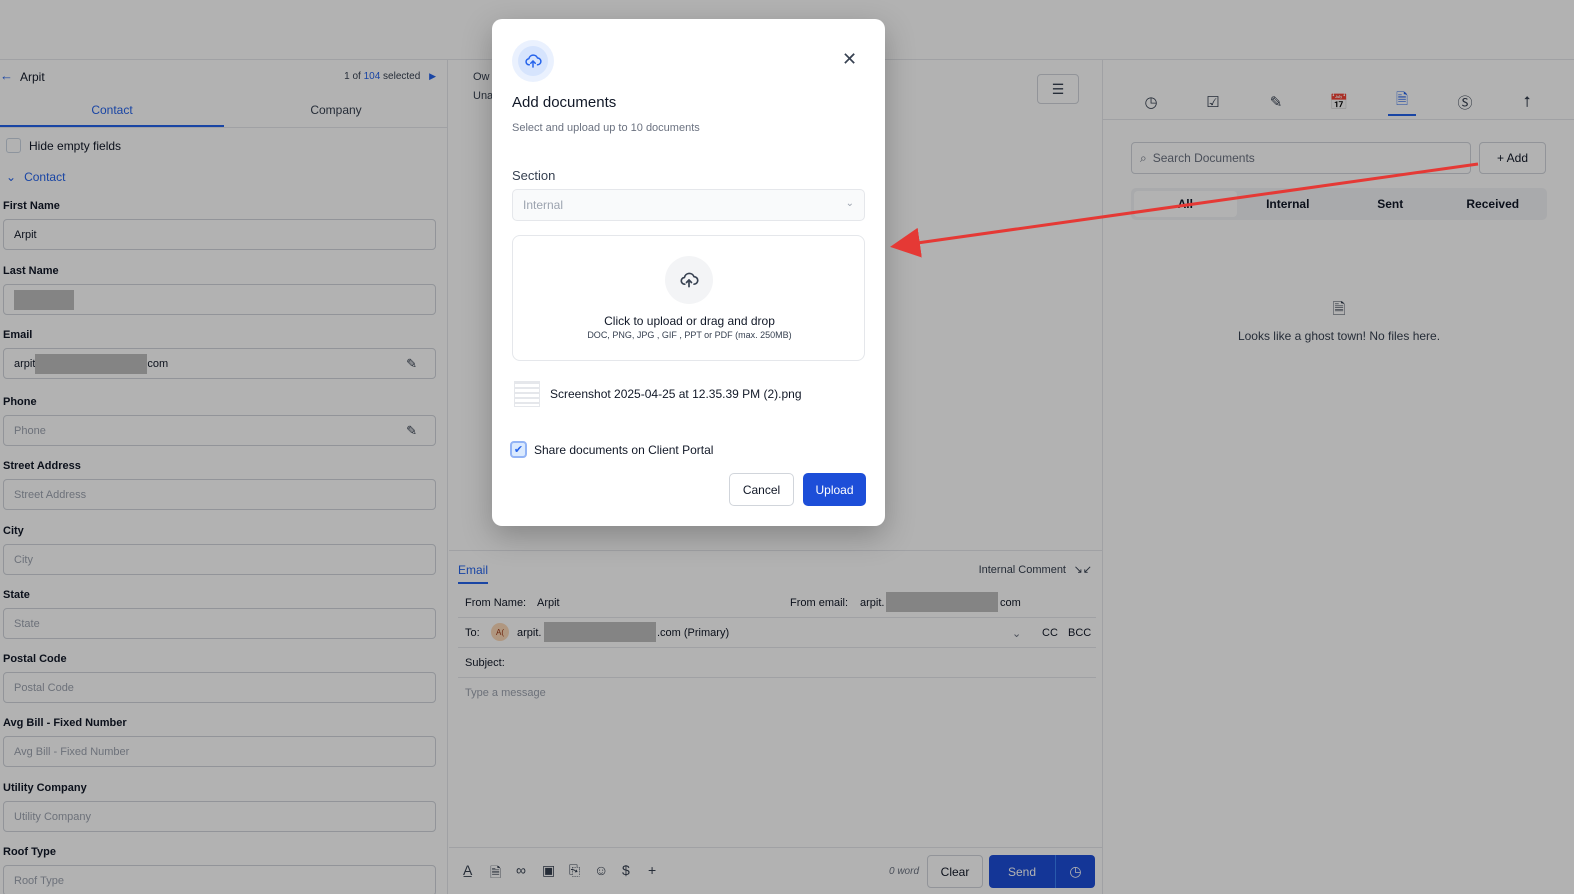 The image size is (1574, 894). What do you see at coordinates (849, 59) in the screenshot?
I see `close-icon: ✕` at bounding box center [849, 59].